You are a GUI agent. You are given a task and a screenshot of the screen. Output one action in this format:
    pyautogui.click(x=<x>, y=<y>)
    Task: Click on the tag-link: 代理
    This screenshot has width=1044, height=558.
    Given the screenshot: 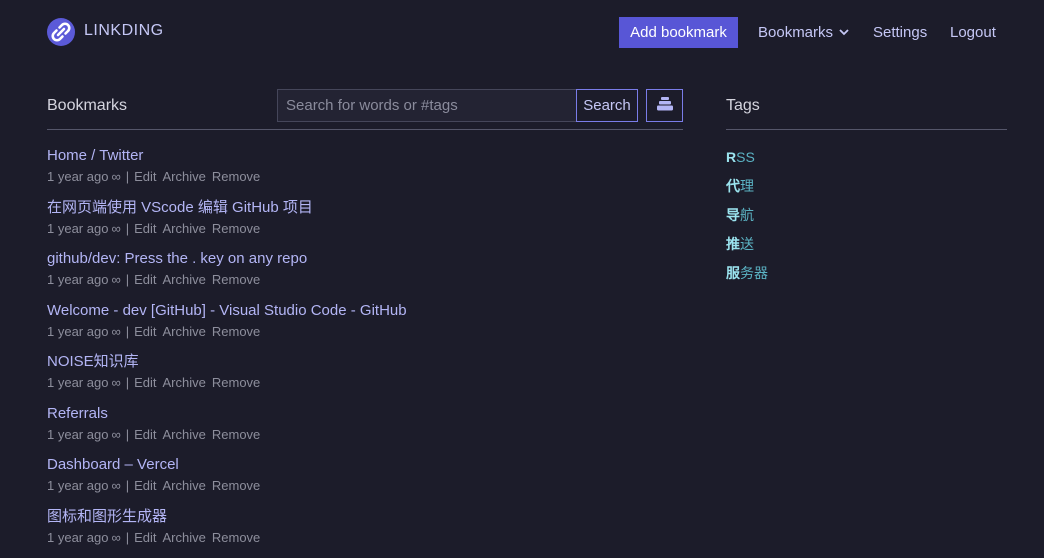 What is the action you would take?
    pyautogui.click(x=747, y=192)
    